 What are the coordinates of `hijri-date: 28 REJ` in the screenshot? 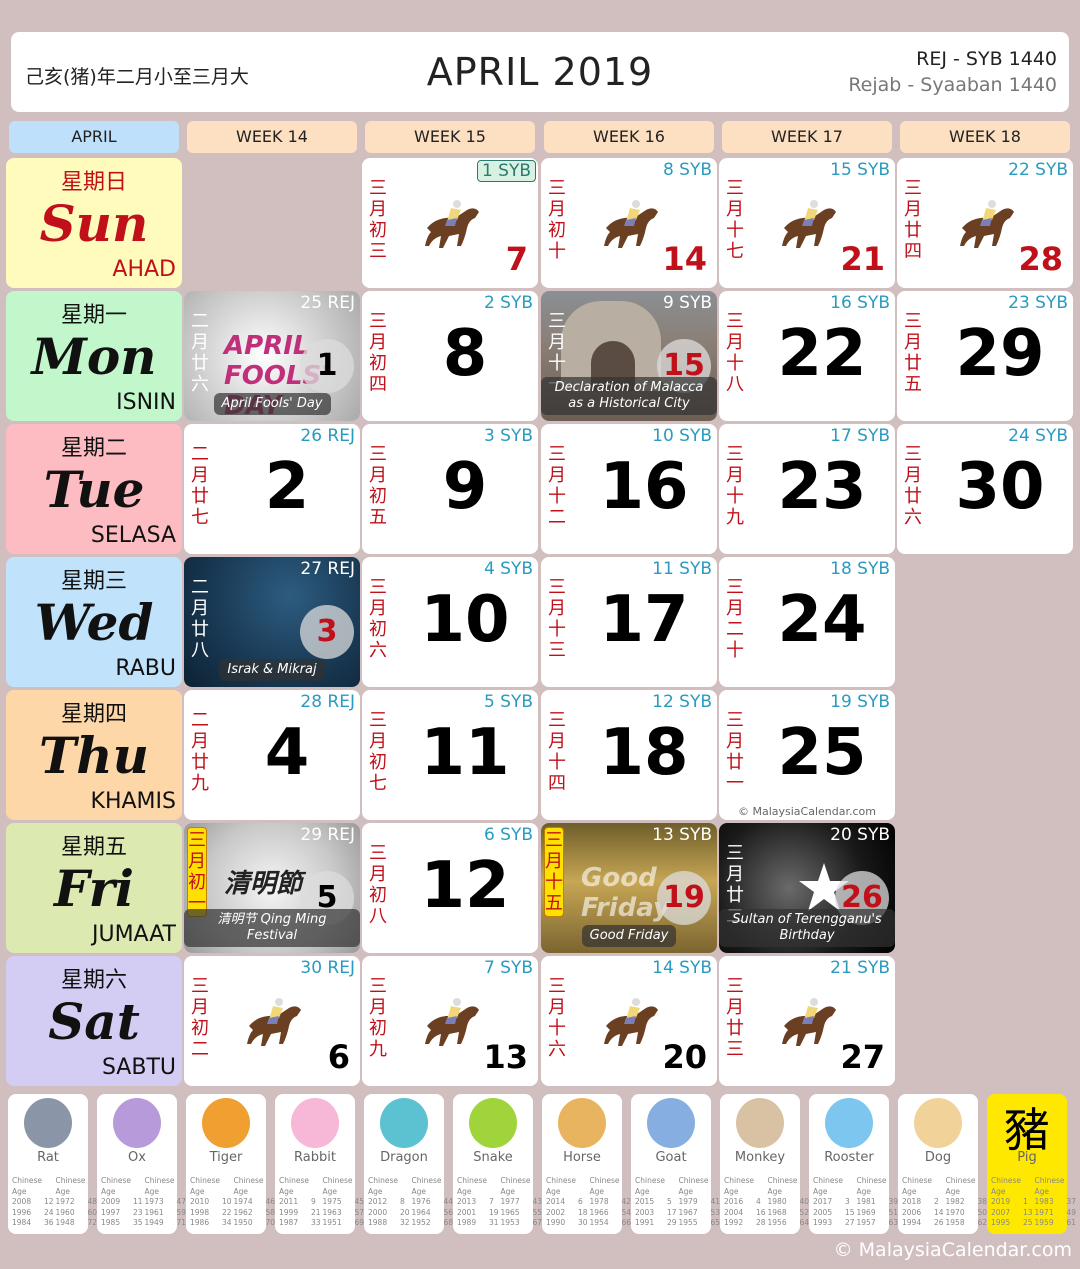 It's located at (327, 702).